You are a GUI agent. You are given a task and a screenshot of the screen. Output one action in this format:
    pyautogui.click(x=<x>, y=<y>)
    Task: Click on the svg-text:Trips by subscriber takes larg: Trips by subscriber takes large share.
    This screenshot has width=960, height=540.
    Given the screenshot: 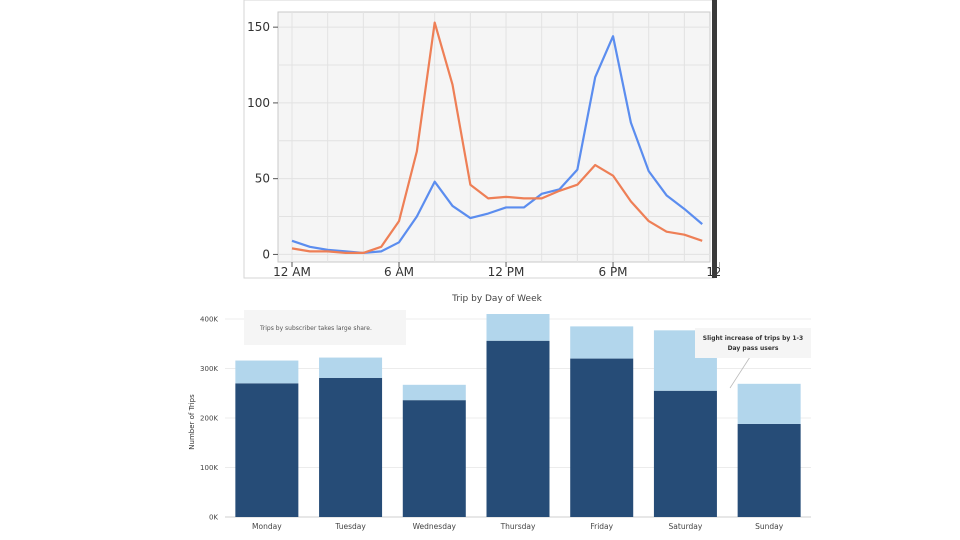 What is the action you would take?
    pyautogui.click(x=315, y=328)
    